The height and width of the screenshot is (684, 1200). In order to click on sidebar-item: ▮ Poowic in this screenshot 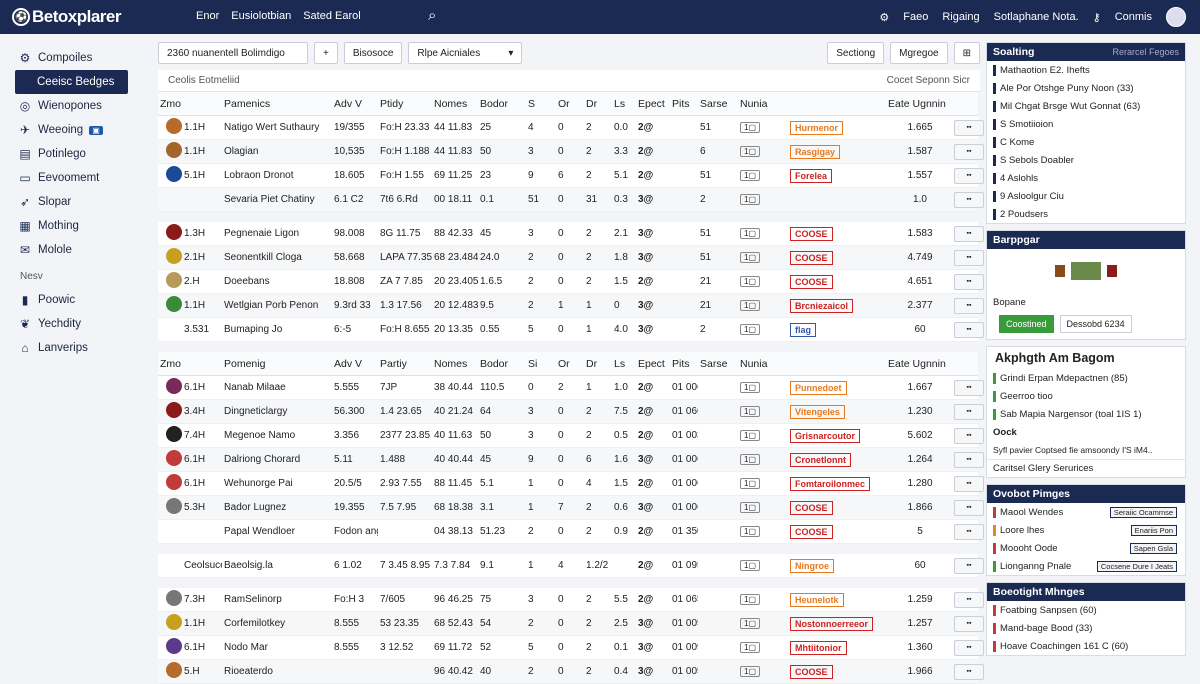, I will do `click(76, 300)`.